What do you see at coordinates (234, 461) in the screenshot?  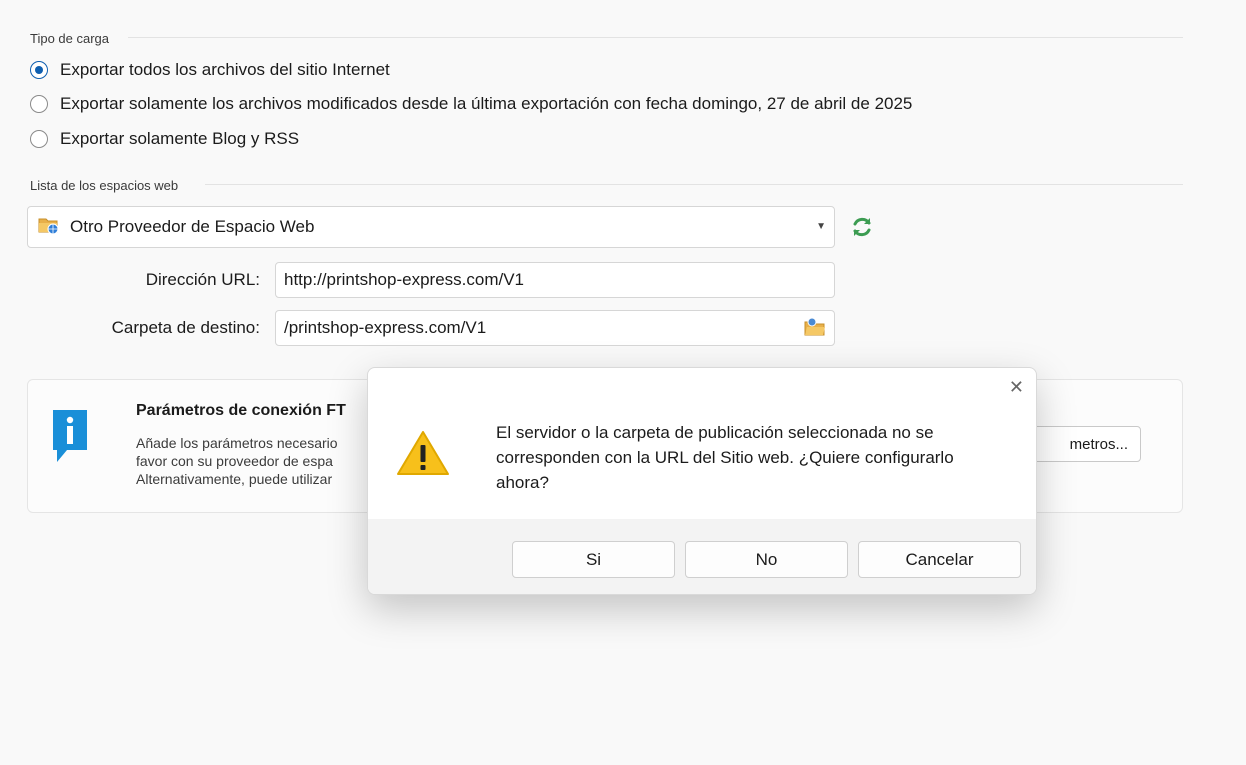 I see `info-line: favor con su proveedor de espa` at bounding box center [234, 461].